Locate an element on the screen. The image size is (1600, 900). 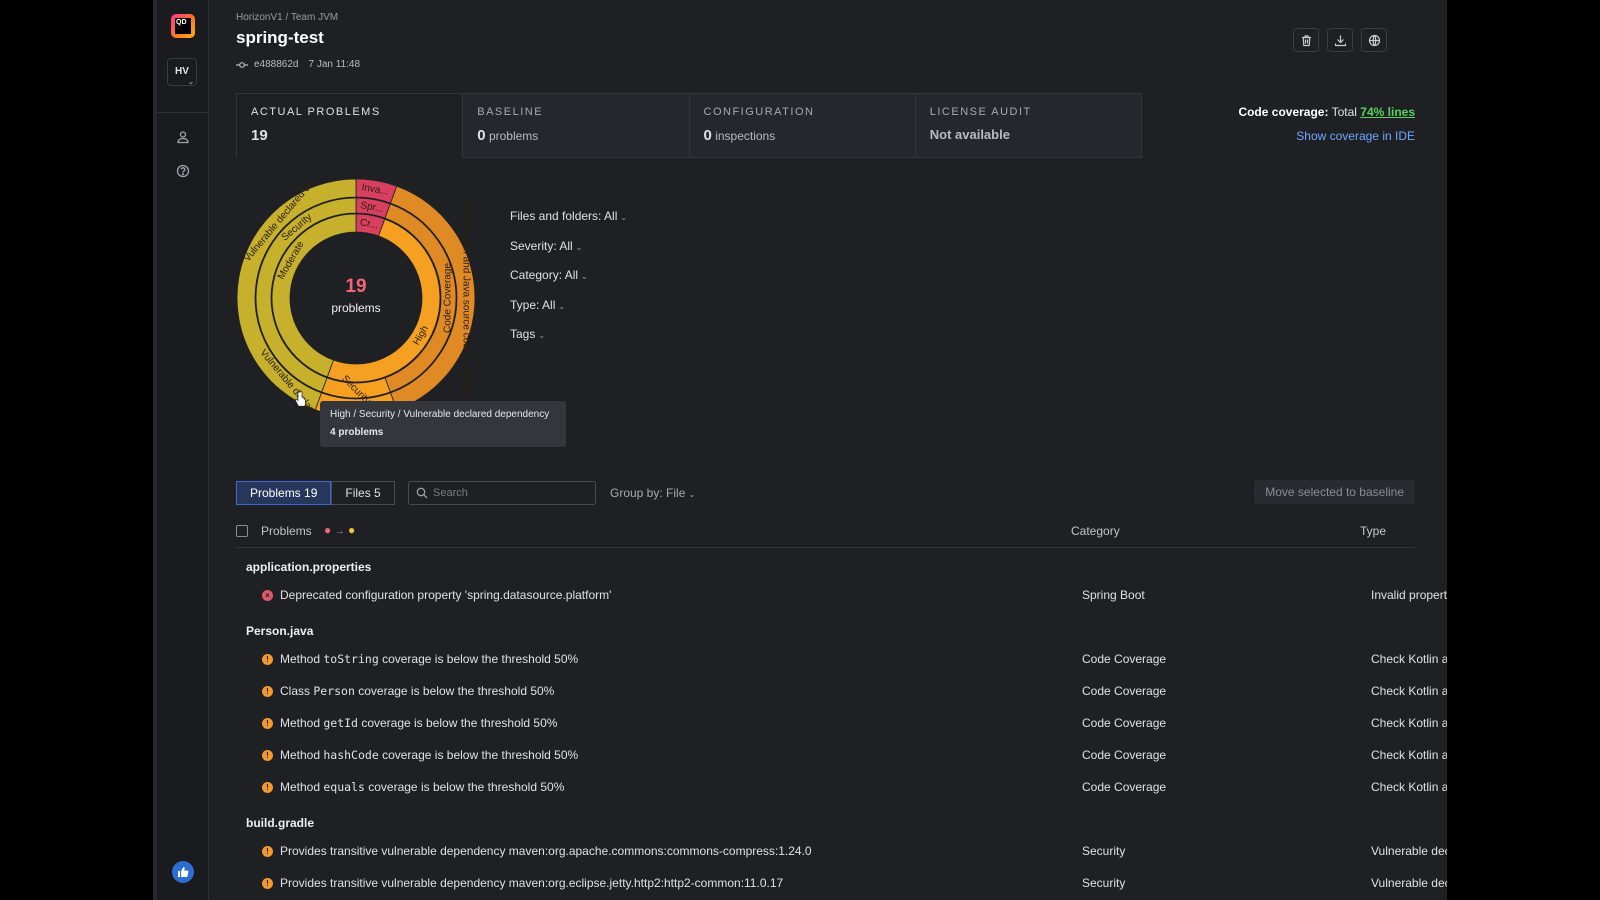
column-type: Type is located at coordinates (1373, 531).